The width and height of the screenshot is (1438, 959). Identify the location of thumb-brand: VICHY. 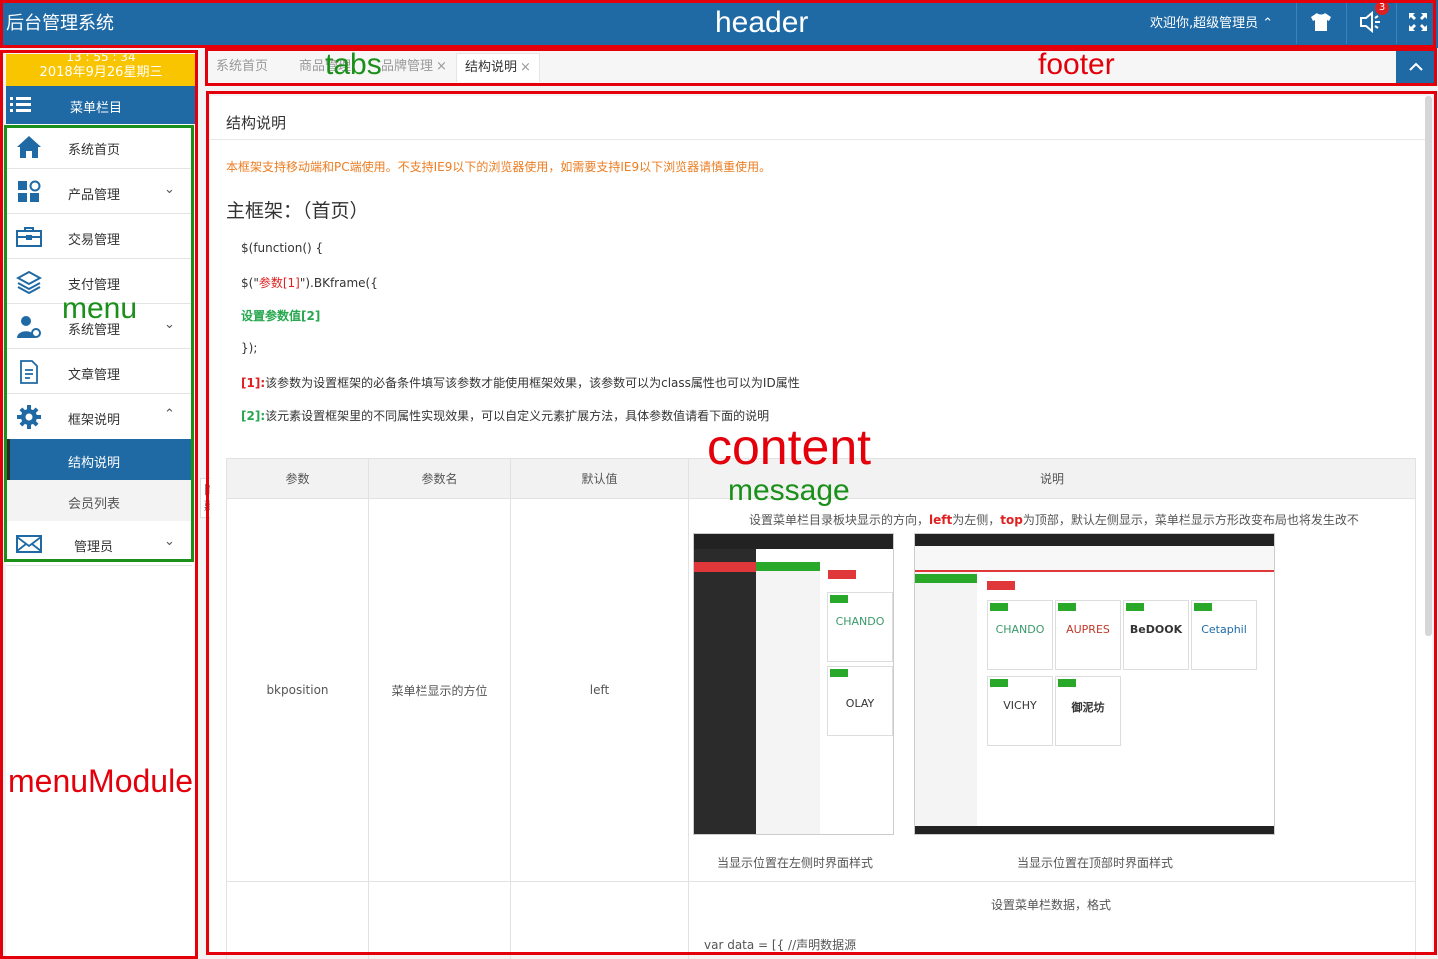
(1020, 705).